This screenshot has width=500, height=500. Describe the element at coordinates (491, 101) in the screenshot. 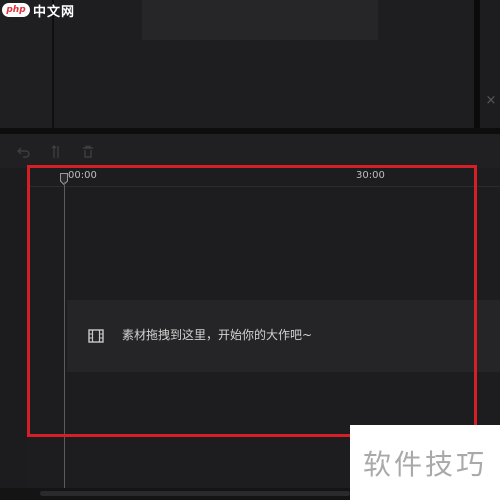

I see `close-icon: ×` at that location.